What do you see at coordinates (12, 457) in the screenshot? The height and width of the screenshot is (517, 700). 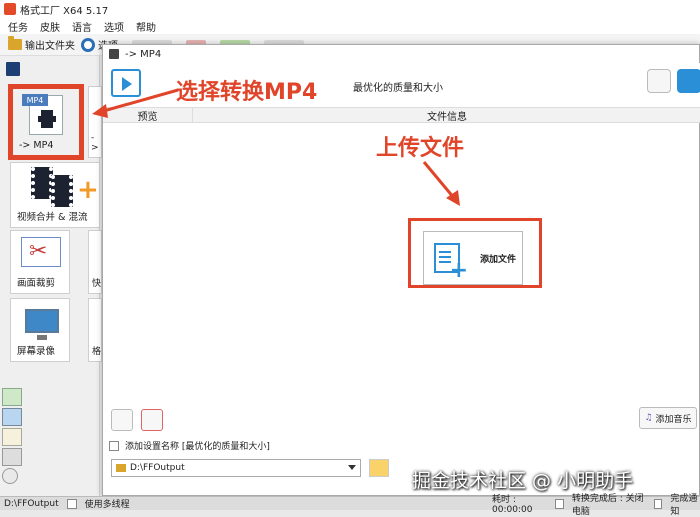 I see `disc-category-icon` at bounding box center [12, 457].